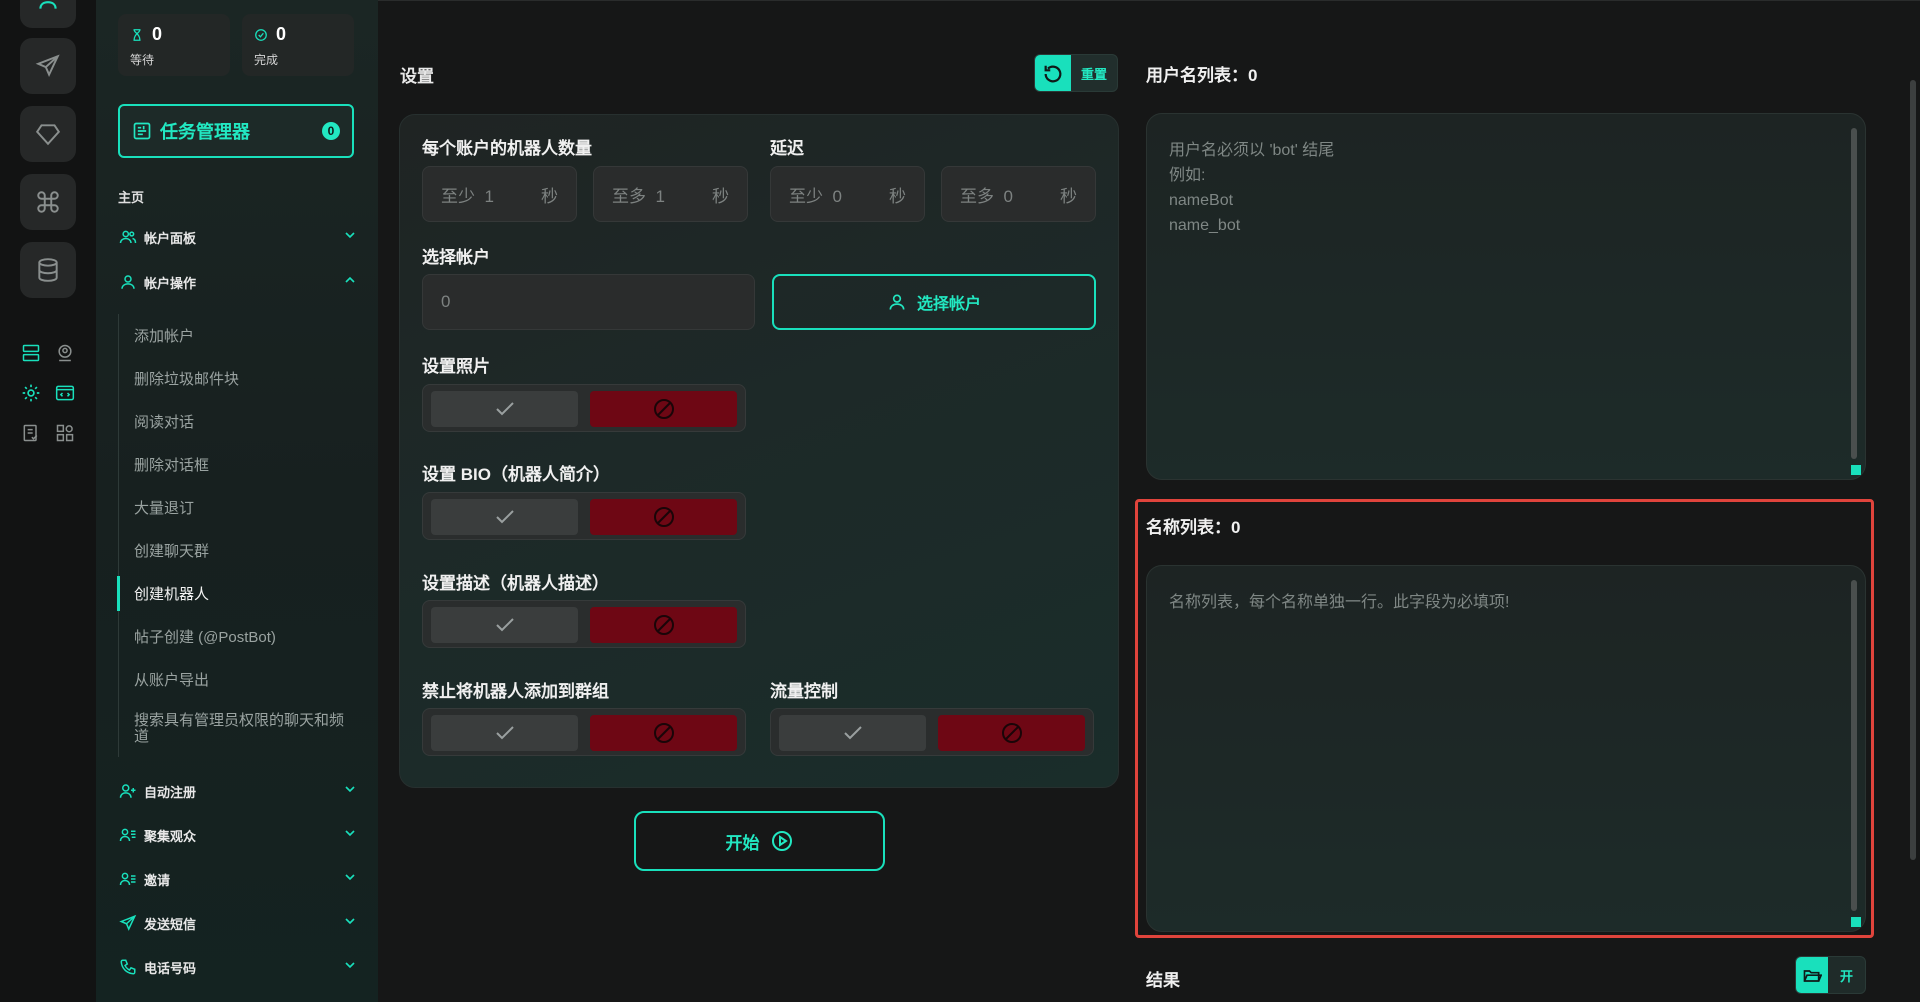 The image size is (1920, 1002). I want to click on diamond-icon, so click(48, 135).